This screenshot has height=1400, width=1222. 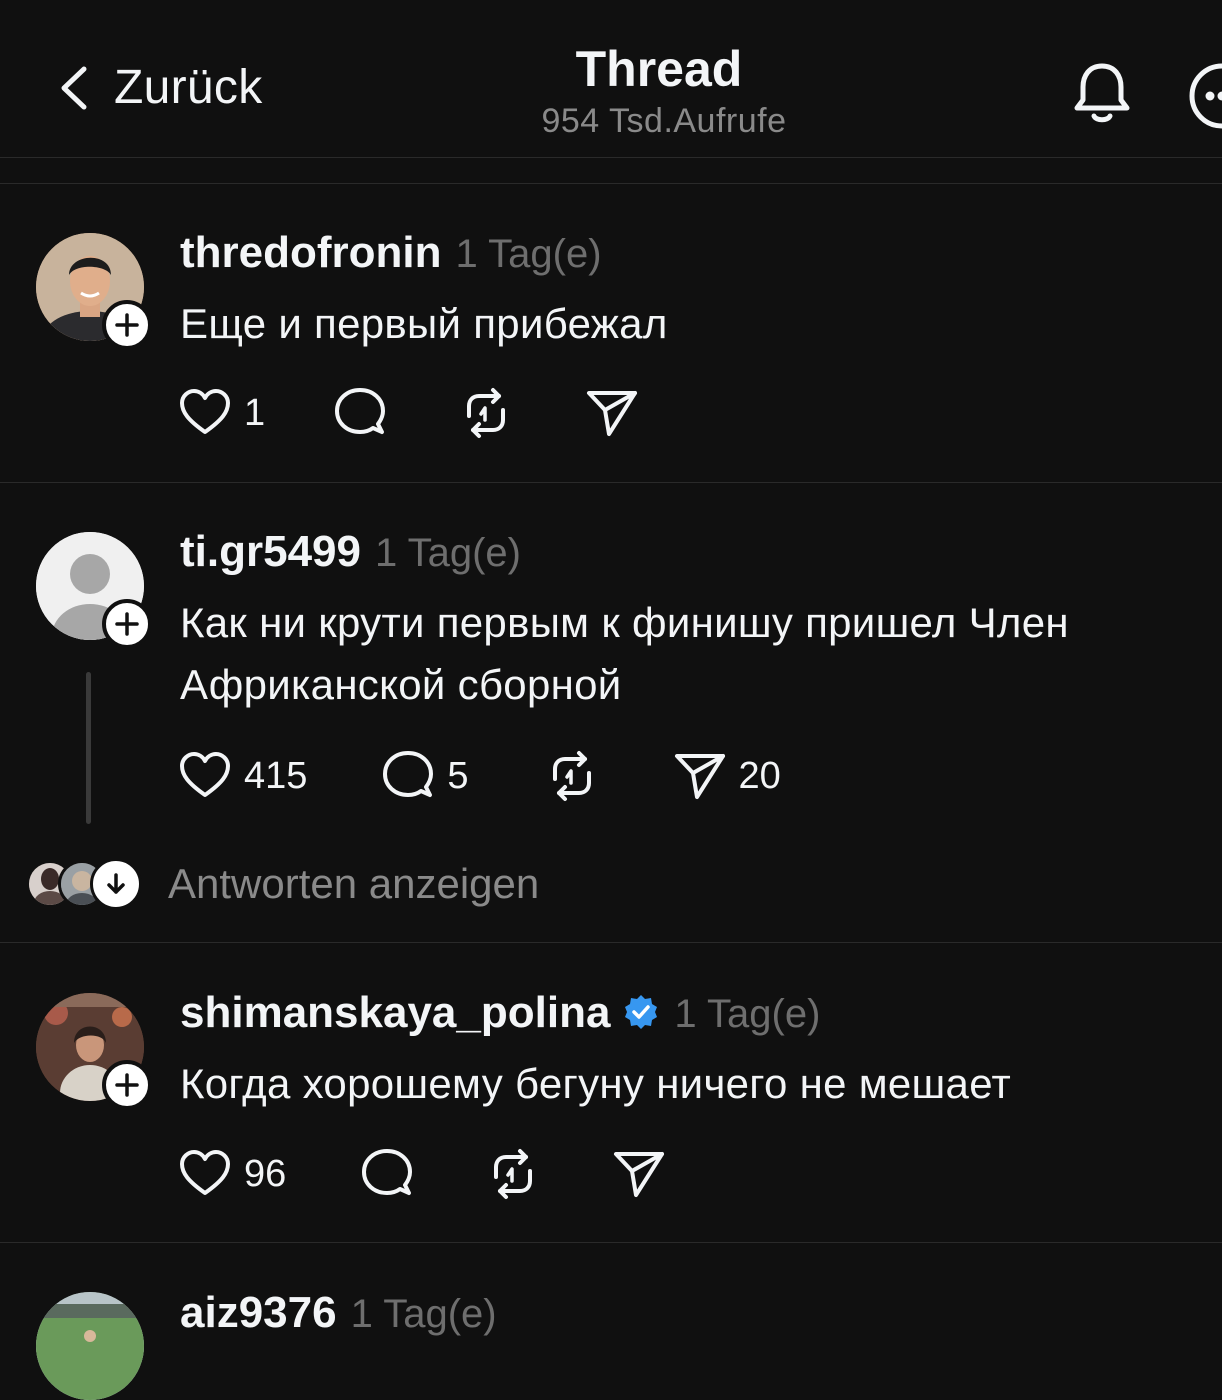 I want to click on share-count: 20, so click(x=760, y=776).